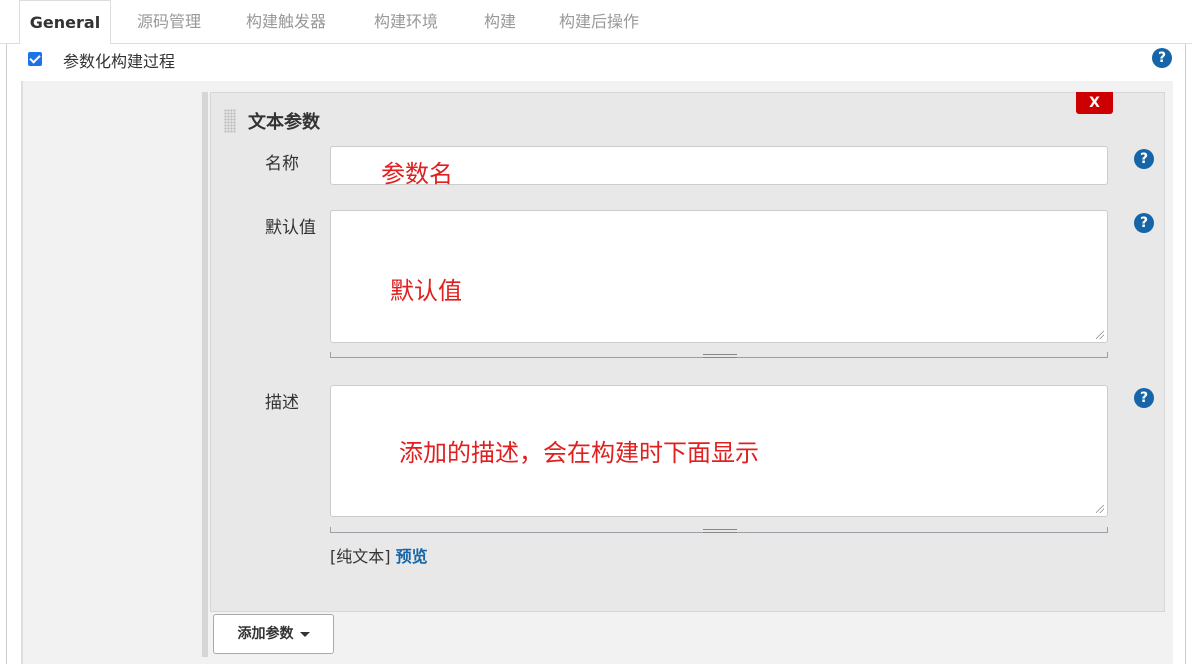  Describe the element at coordinates (1094, 103) in the screenshot. I see `delete-parameter-button: X` at that location.